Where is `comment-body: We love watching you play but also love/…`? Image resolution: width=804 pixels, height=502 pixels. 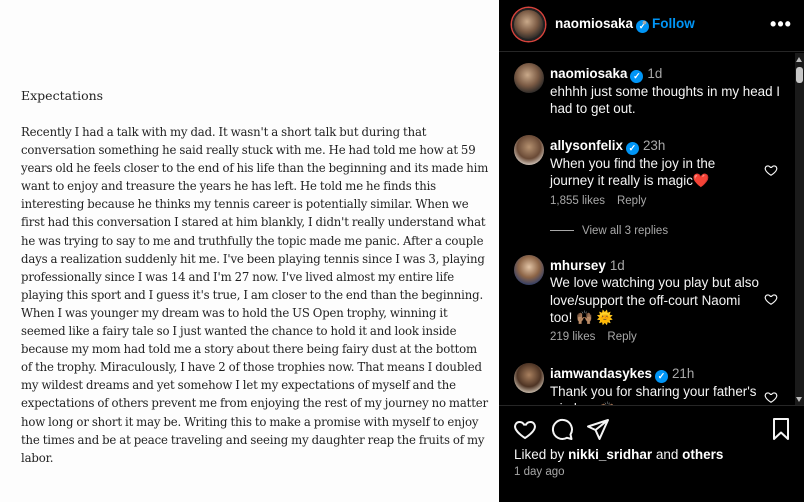
comment-body: We love watching you play but also love/… is located at coordinates (654, 300).